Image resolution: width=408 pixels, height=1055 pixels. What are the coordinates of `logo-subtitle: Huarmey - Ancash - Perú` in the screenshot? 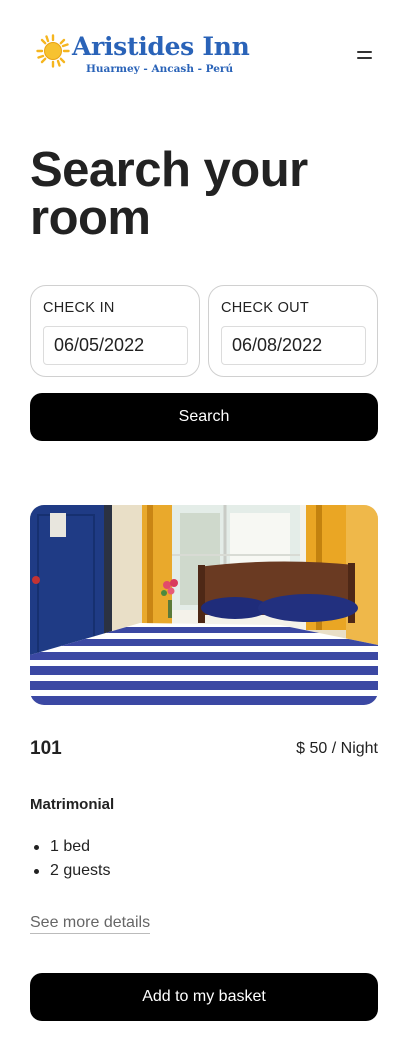 It's located at (160, 69).